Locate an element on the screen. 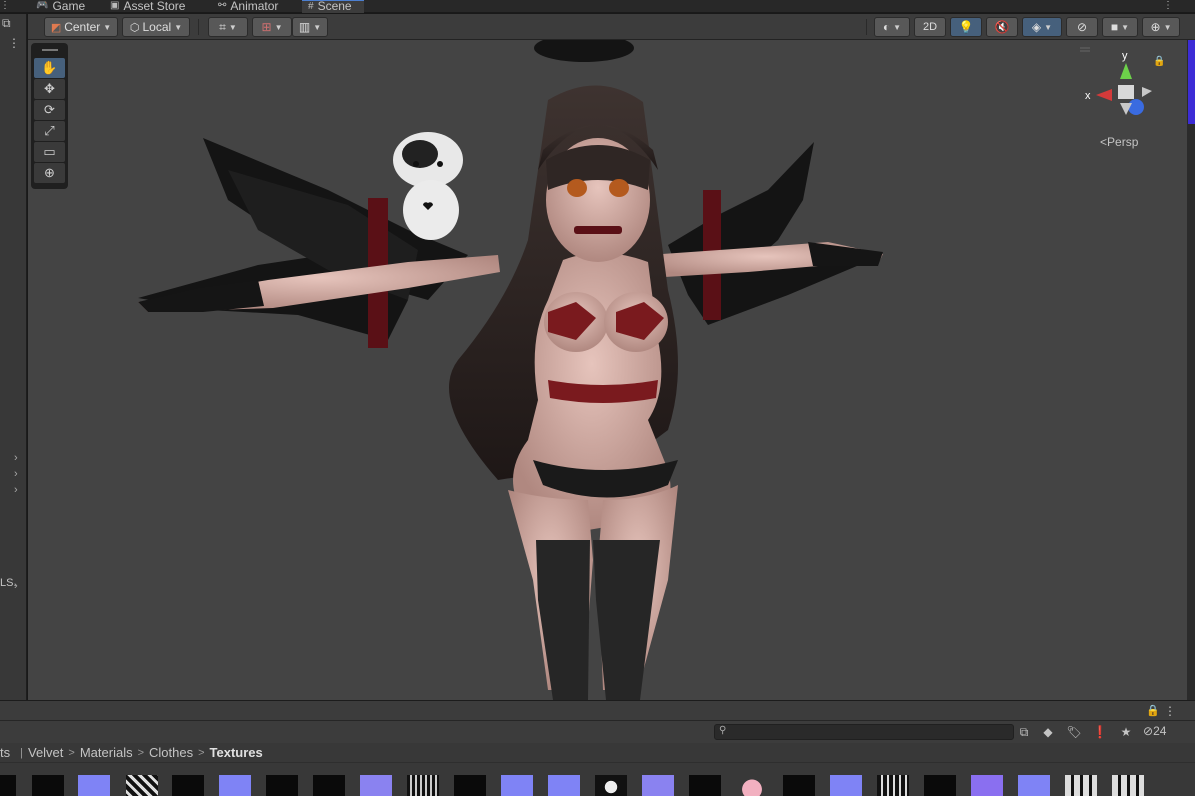 The height and width of the screenshot is (796, 1195). pivot-rotation-dropdown: ⬡ Local ▼ is located at coordinates (156, 27).